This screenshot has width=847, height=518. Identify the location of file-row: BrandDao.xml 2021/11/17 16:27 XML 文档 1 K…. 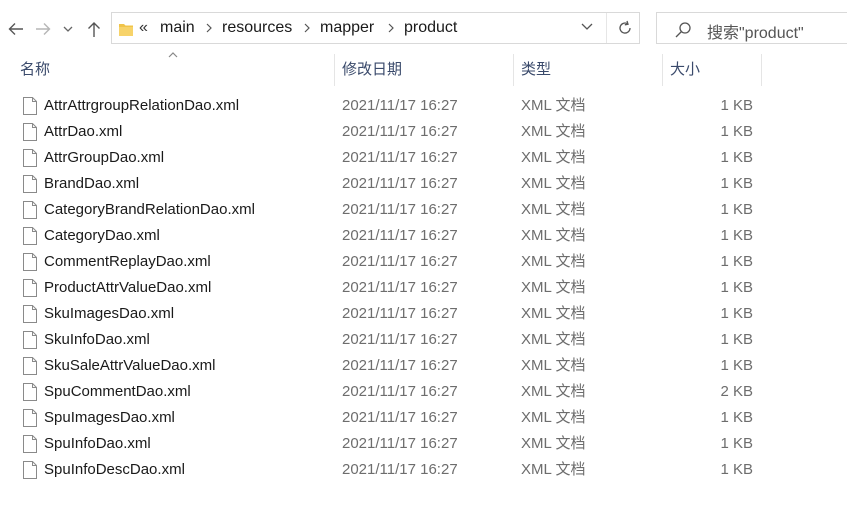
(423, 184).